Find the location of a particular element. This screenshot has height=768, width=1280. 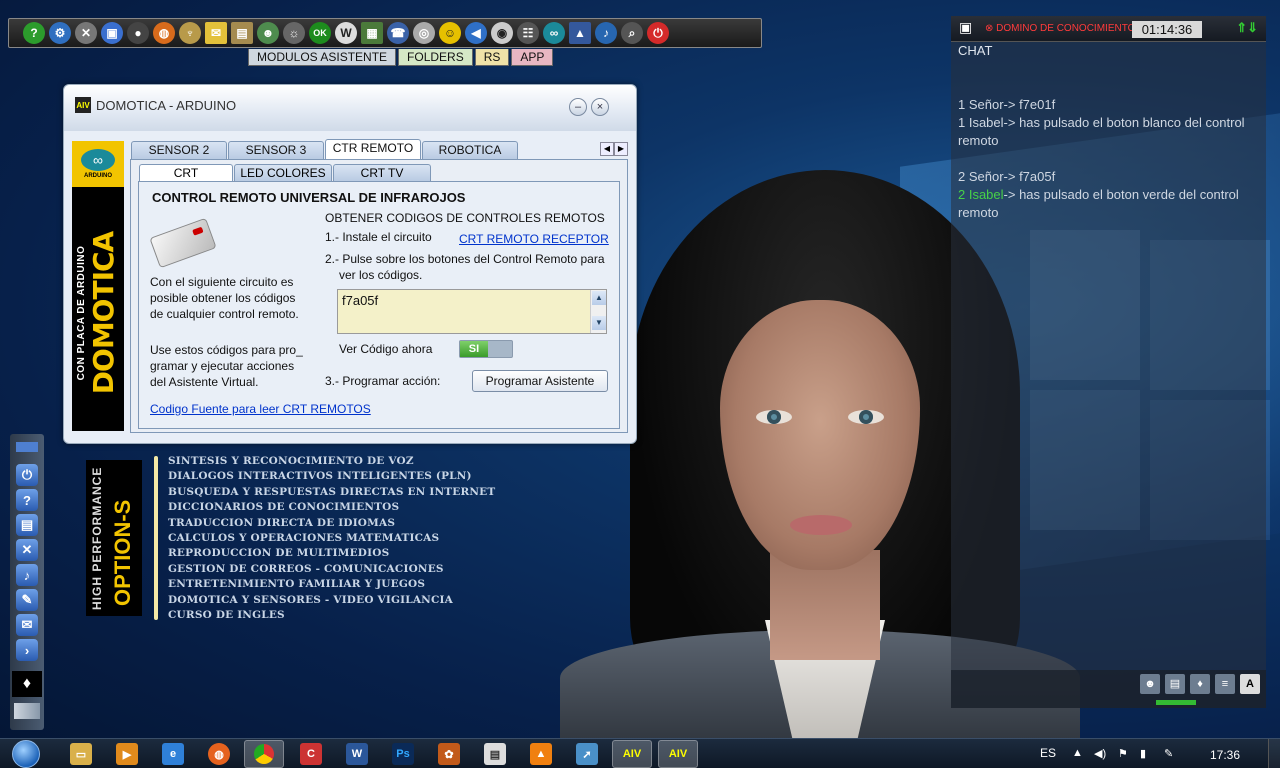

media-icon: ▦ is located at coordinates (372, 33).